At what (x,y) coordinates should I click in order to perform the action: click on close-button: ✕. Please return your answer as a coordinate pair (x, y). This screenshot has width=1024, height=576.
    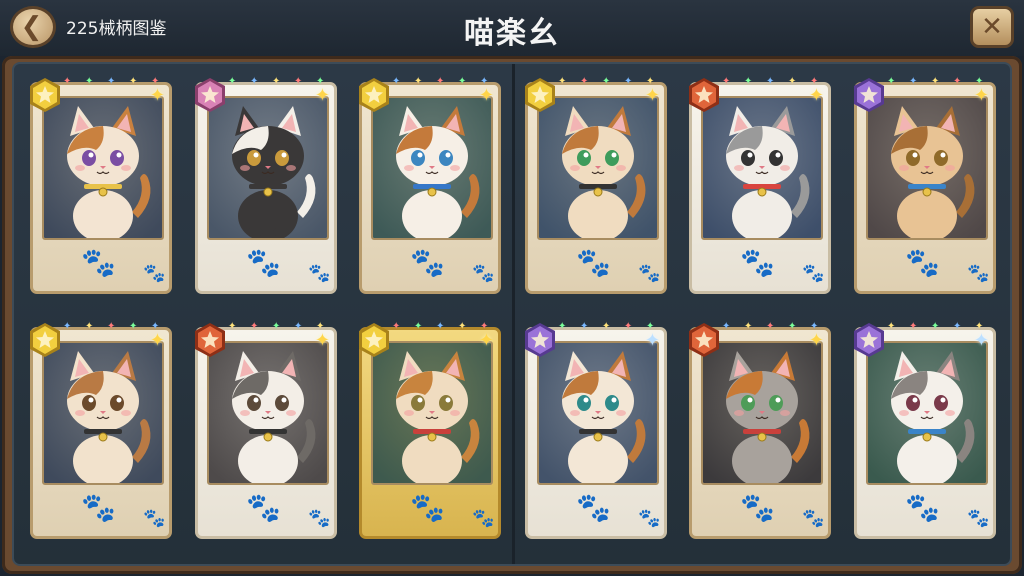
    Looking at the image, I should click on (992, 27).